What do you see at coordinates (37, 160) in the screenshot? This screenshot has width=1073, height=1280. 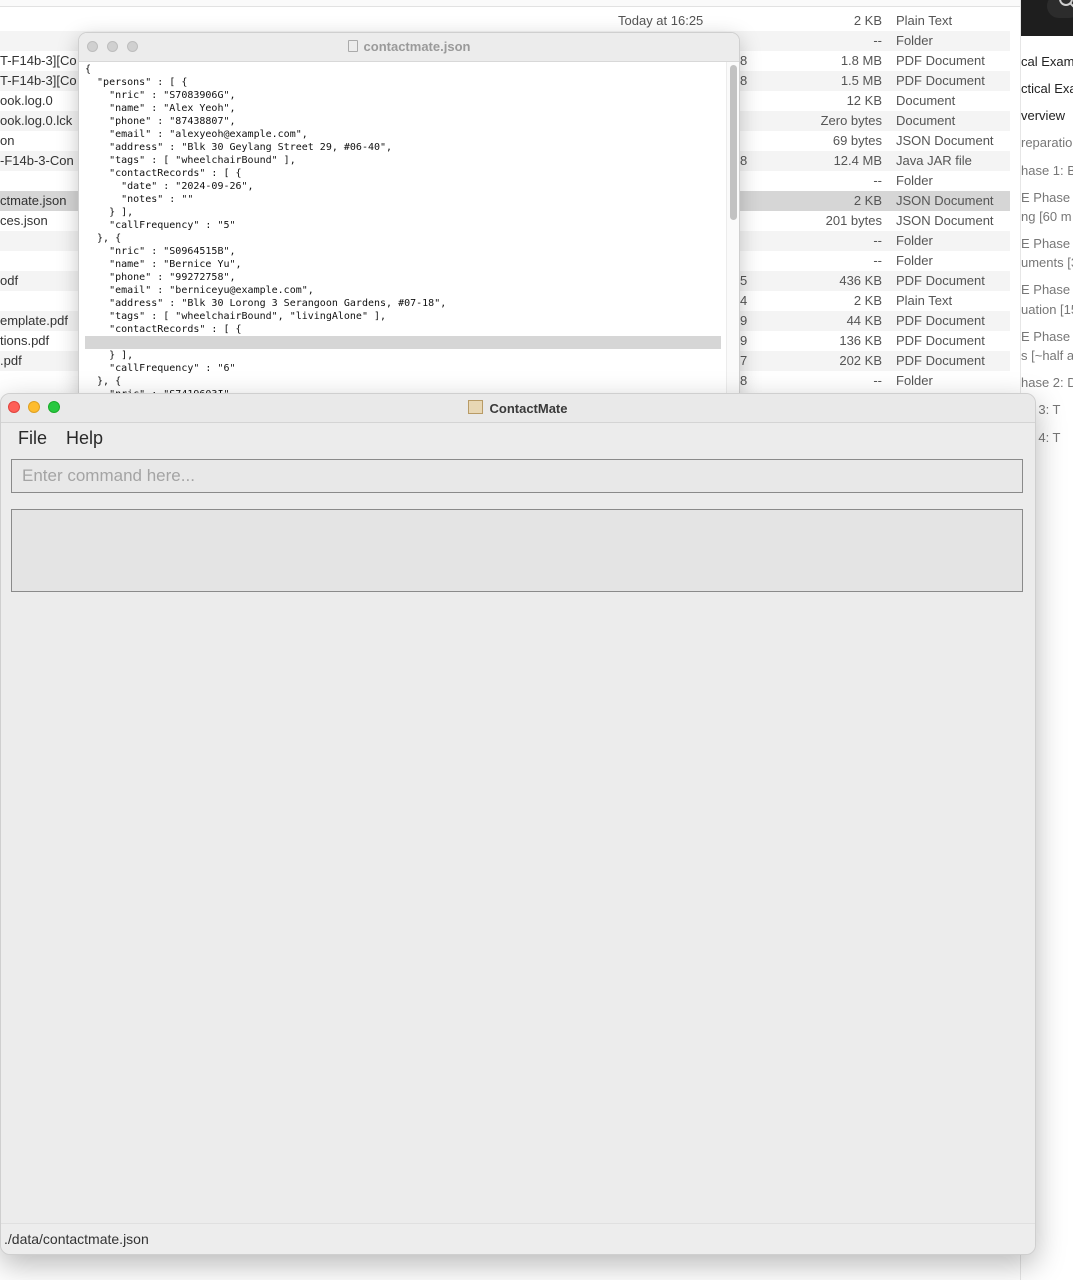 I see `file-name: -F14b-3-Con` at bounding box center [37, 160].